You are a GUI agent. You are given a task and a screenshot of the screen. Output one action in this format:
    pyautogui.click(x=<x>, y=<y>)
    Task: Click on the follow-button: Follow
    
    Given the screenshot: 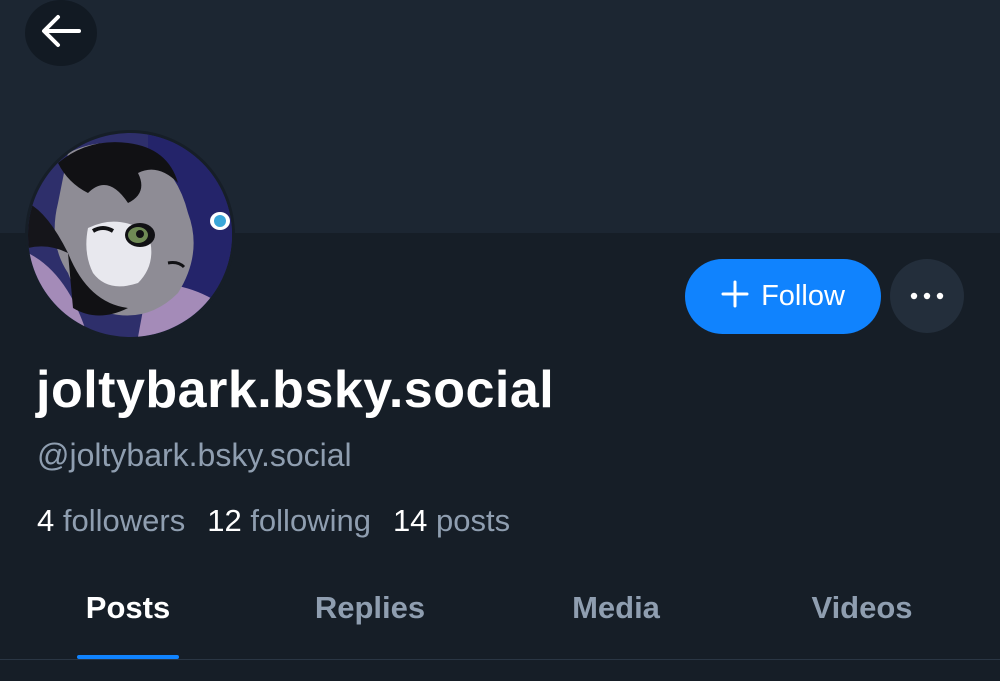 What is the action you would take?
    pyautogui.click(x=783, y=296)
    